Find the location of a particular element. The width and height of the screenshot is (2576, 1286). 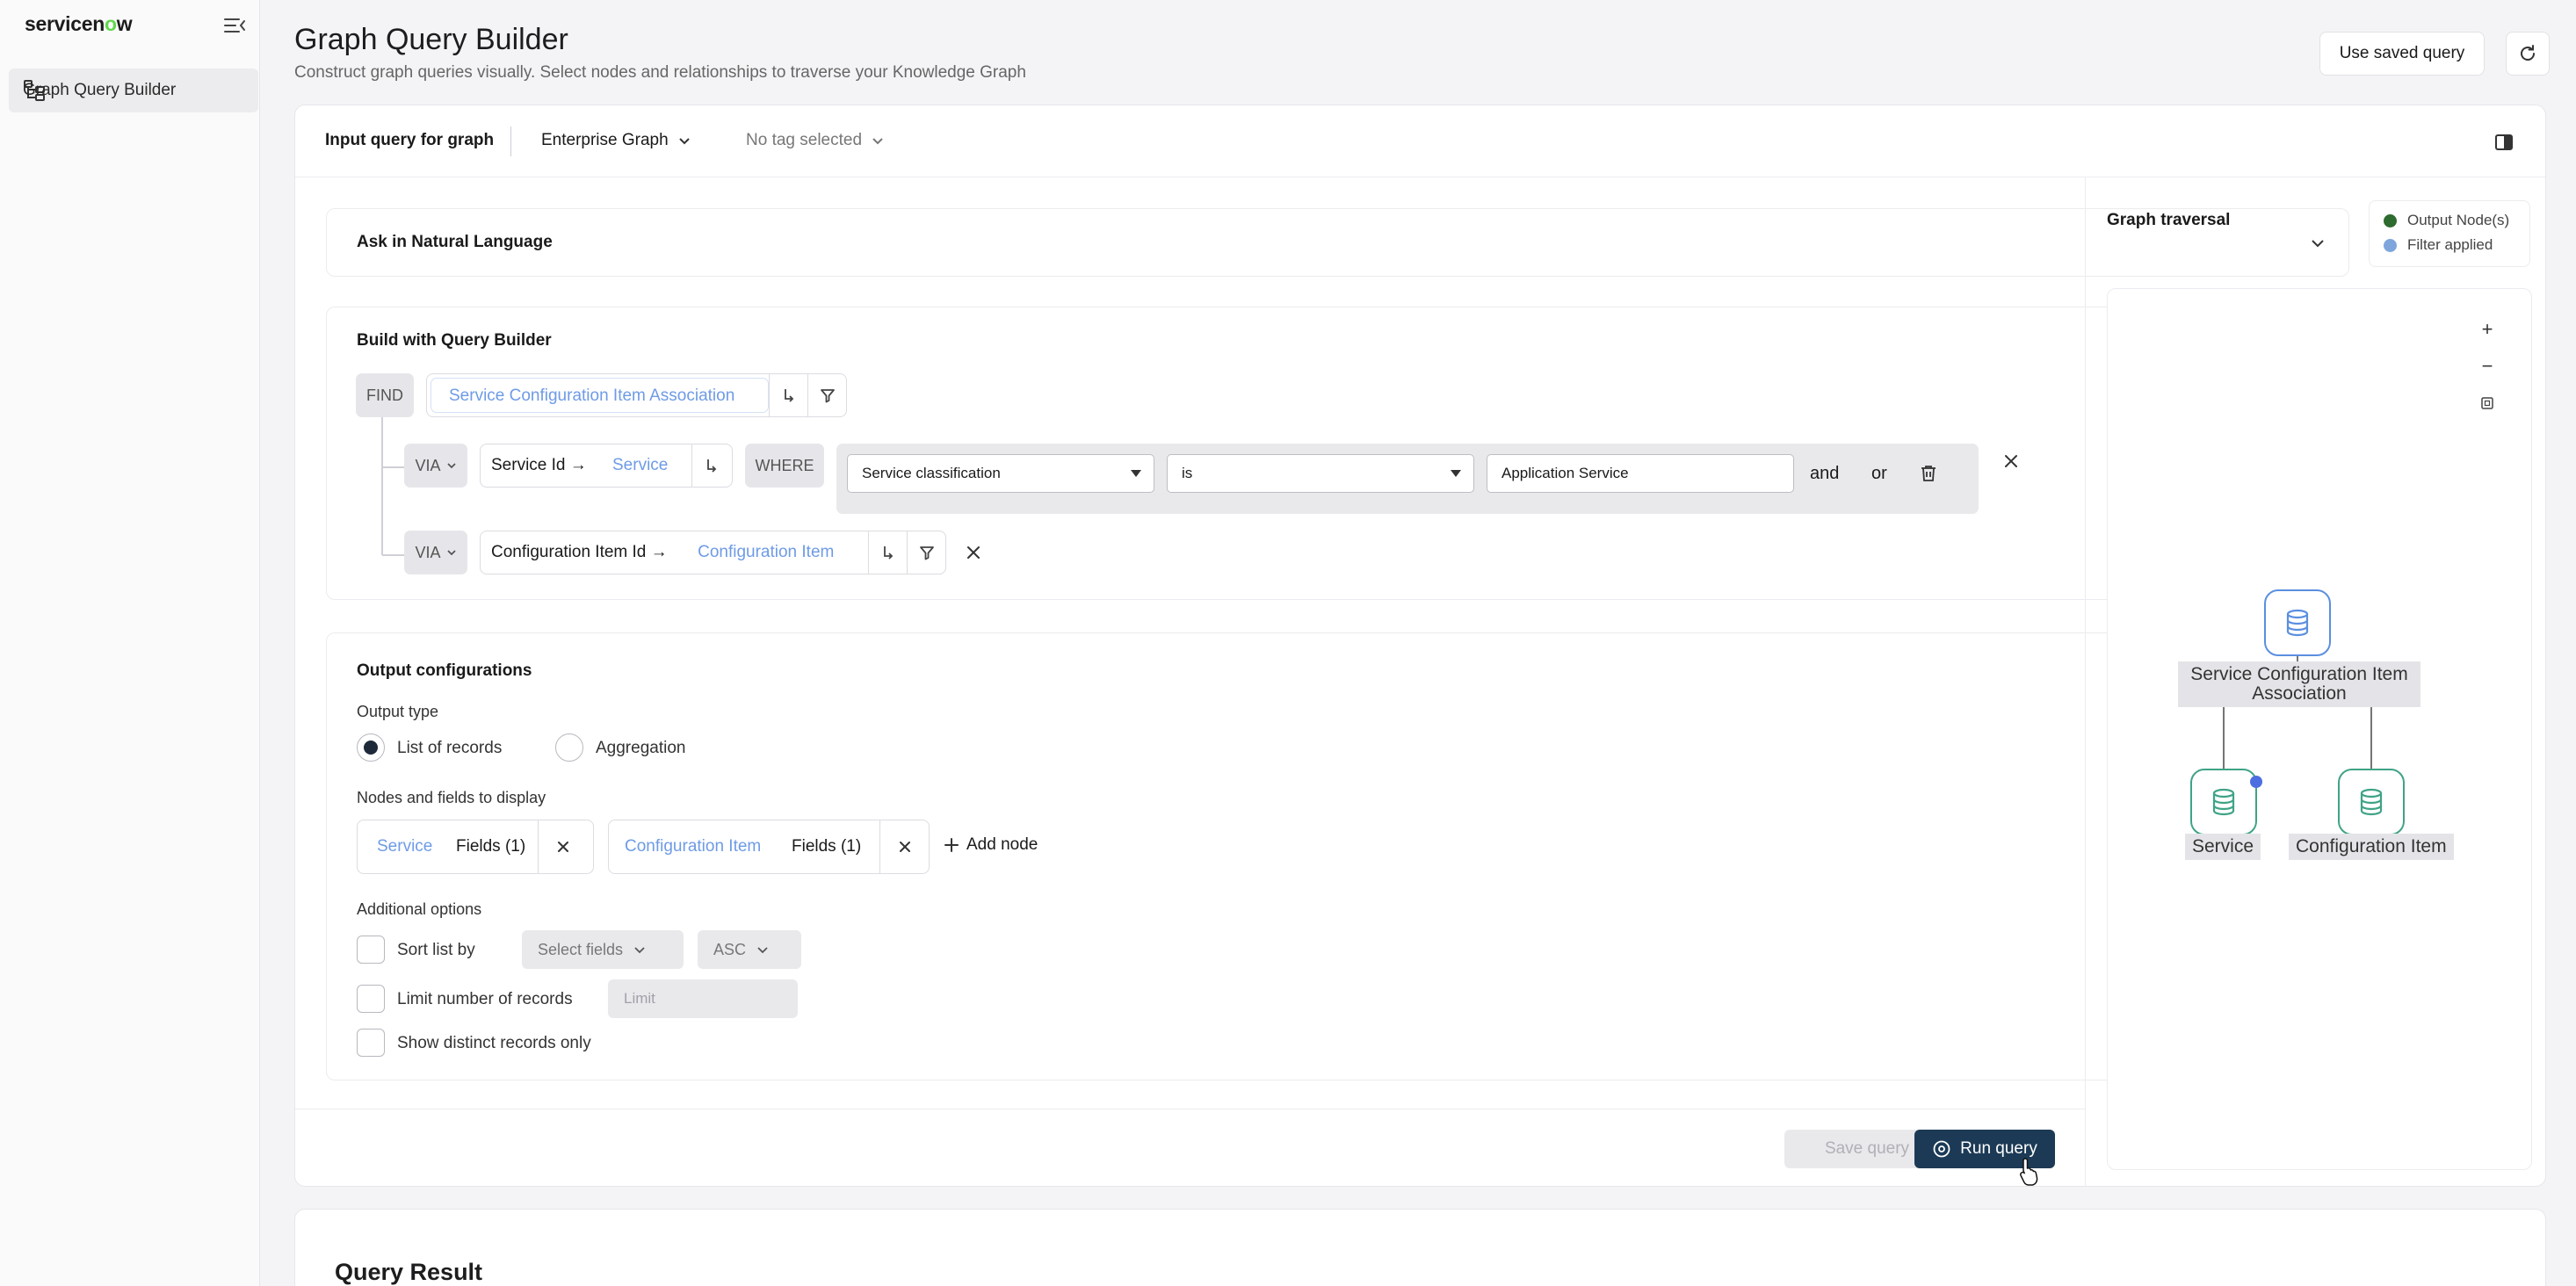

filter-indicator-dot is located at coordinates (2256, 782).